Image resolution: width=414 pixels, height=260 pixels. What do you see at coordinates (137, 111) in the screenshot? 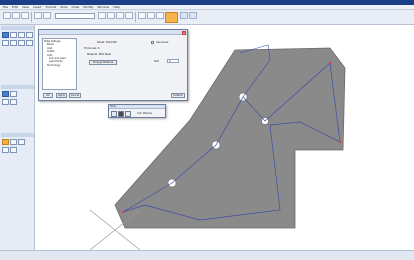
I see `floating-tool-window: Tools Cut: Plasma` at bounding box center [137, 111].